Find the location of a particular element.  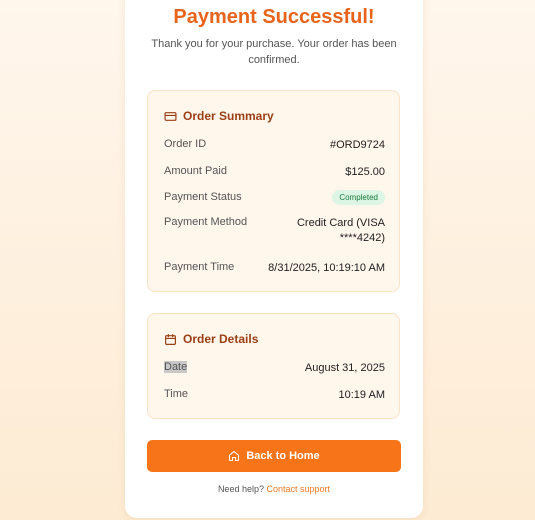

order-details-title: Order Details is located at coordinates (221, 339).